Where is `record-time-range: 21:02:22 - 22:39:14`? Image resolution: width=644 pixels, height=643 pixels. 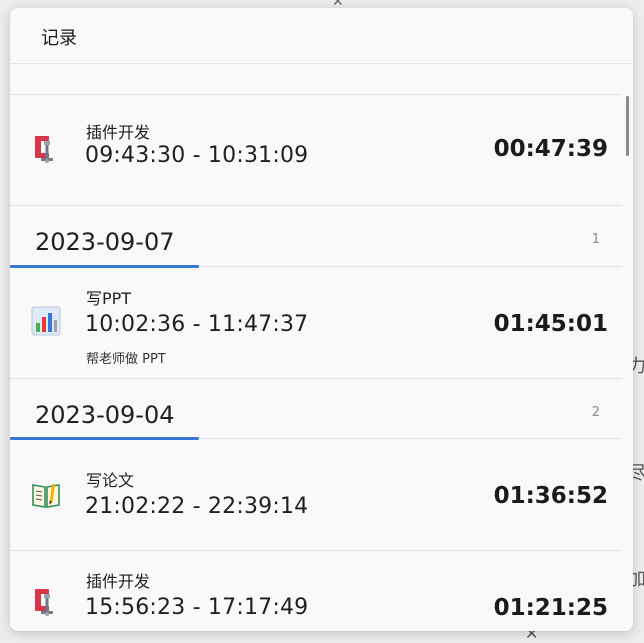 record-time-range: 21:02:22 - 22:39:14 is located at coordinates (197, 506).